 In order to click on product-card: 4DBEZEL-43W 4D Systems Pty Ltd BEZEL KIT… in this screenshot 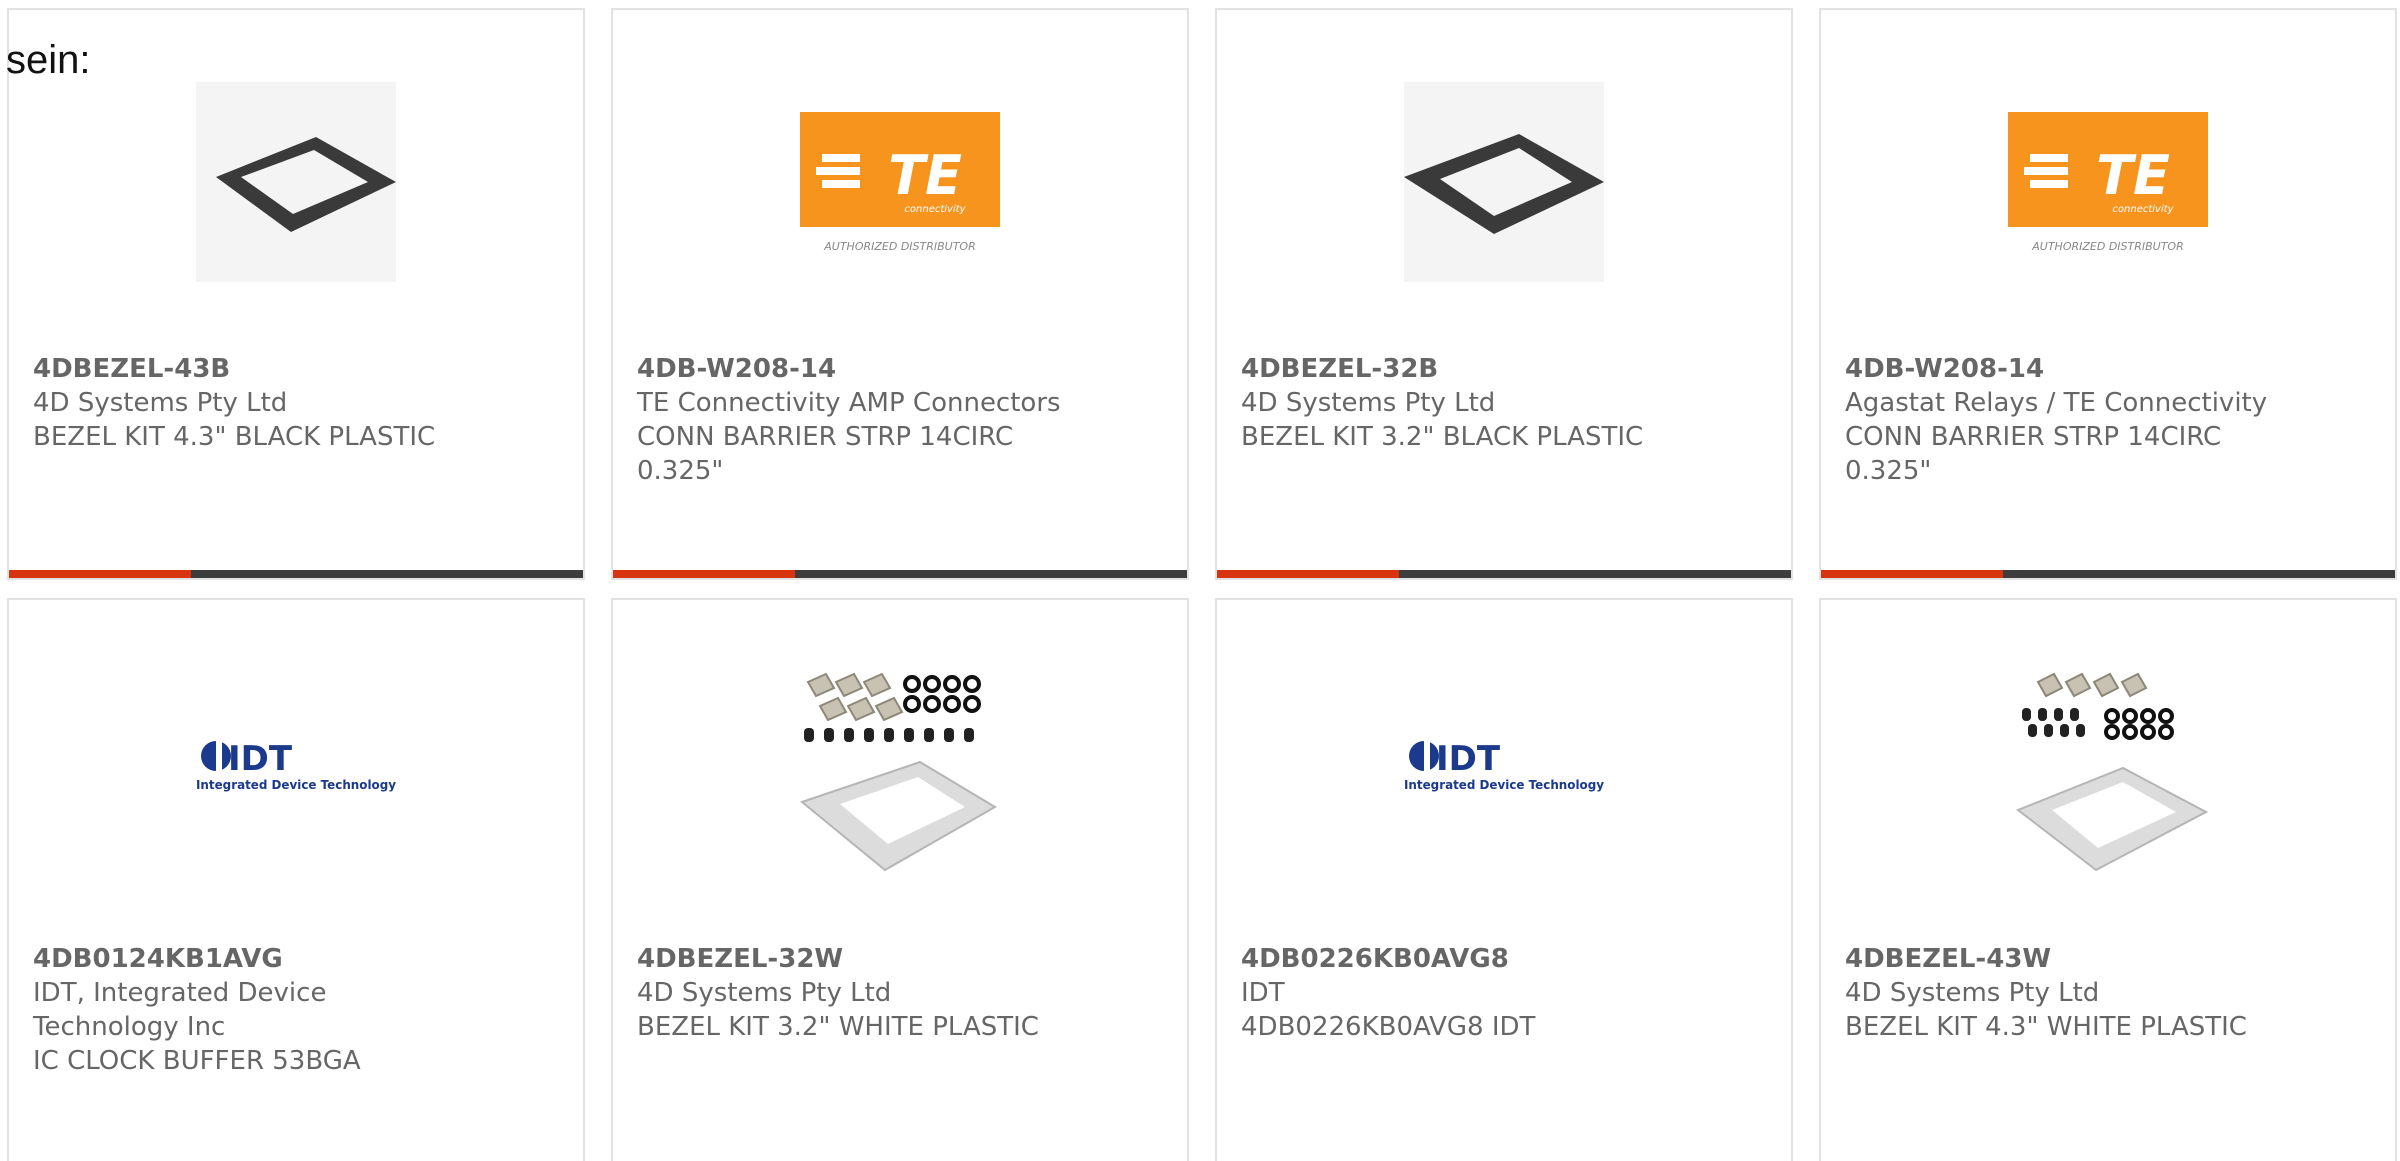, I will do `click(2108, 879)`.